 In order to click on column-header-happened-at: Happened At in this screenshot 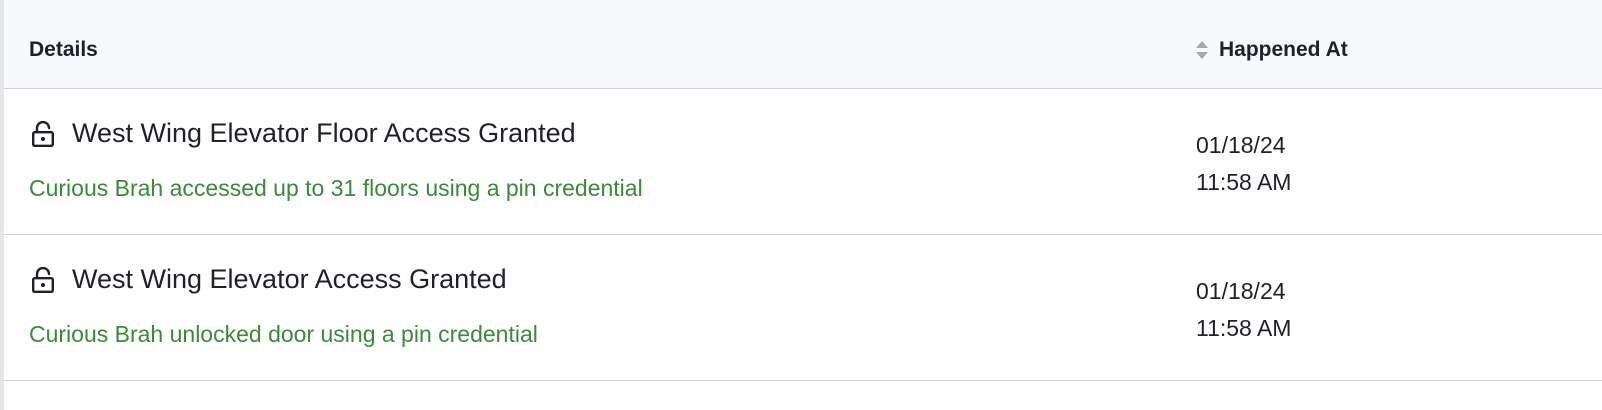, I will do `click(1271, 50)`.